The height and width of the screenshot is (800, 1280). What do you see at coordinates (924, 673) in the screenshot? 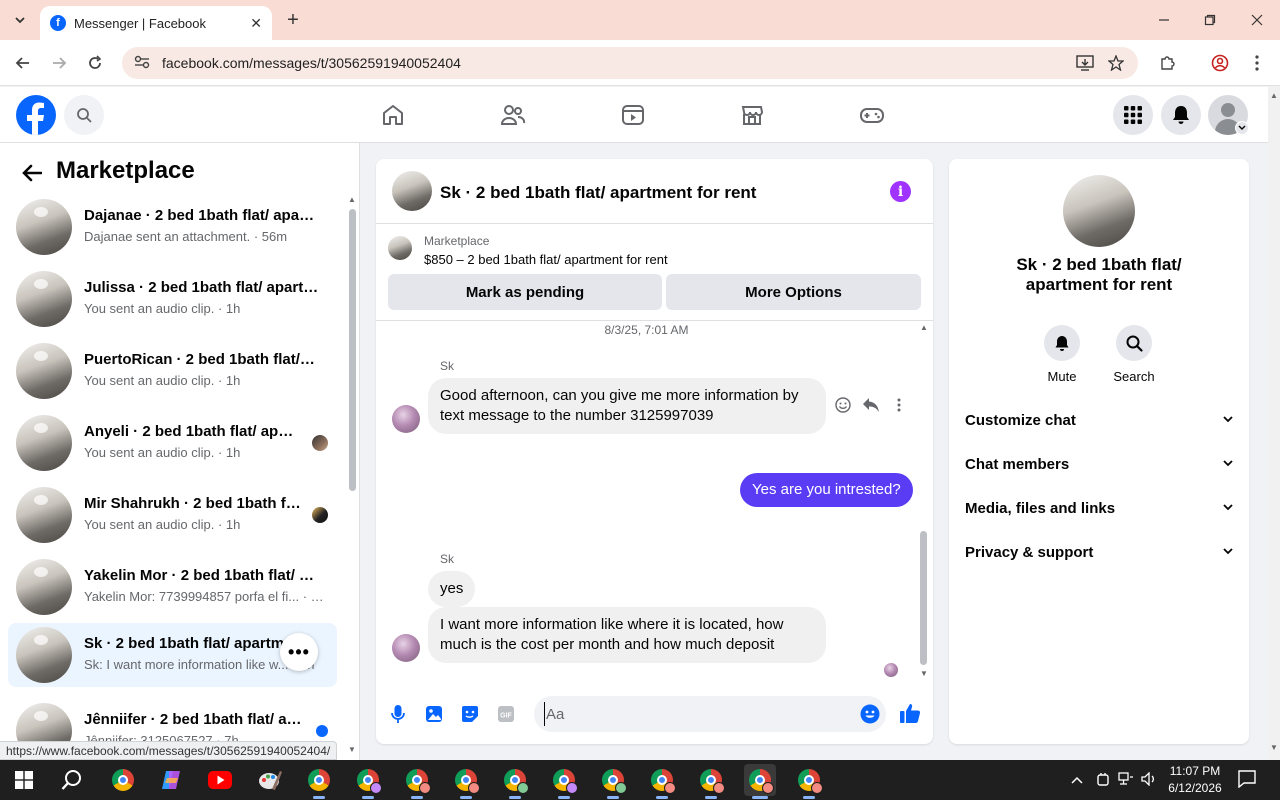
I see `chat-scroll-down: ▼` at bounding box center [924, 673].